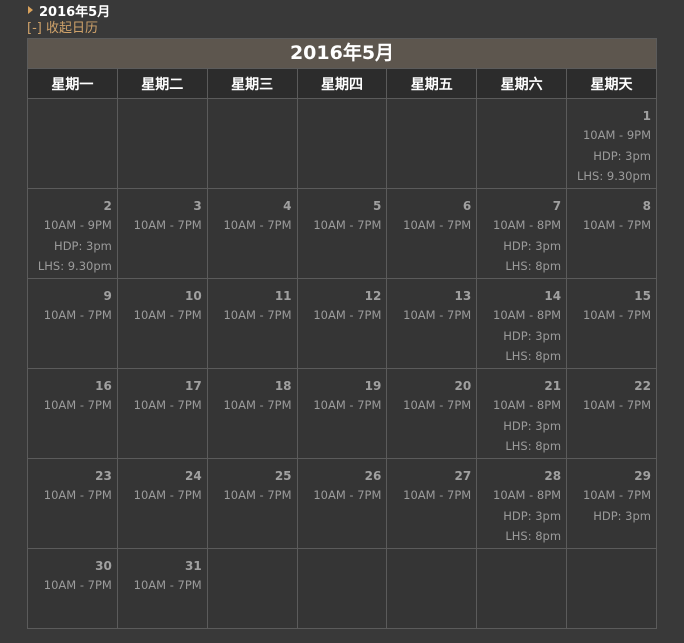 The width and height of the screenshot is (684, 643). What do you see at coordinates (373, 476) in the screenshot?
I see `day-number: 26` at bounding box center [373, 476].